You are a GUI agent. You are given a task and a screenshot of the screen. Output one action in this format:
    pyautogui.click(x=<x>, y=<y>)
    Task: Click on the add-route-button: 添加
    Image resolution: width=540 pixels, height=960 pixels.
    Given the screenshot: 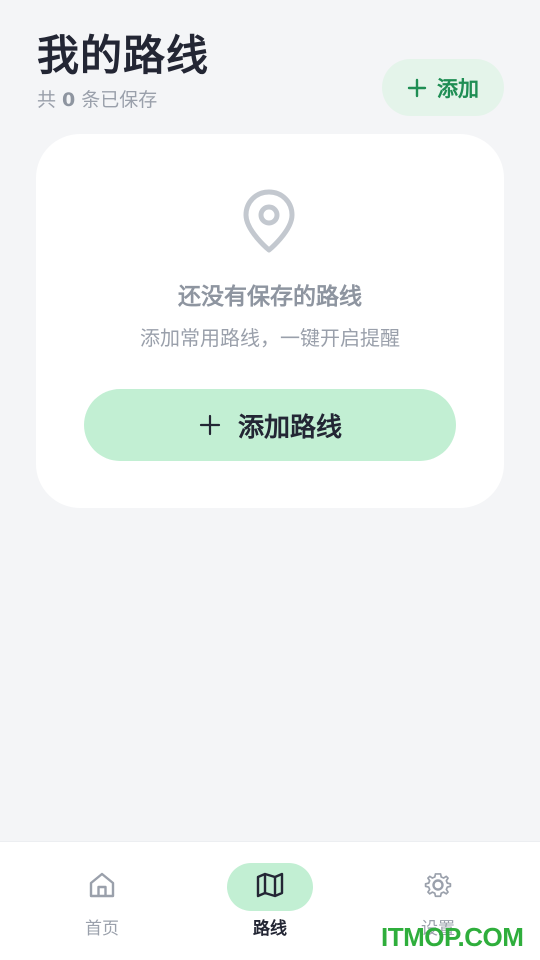 What is the action you would take?
    pyautogui.click(x=443, y=87)
    